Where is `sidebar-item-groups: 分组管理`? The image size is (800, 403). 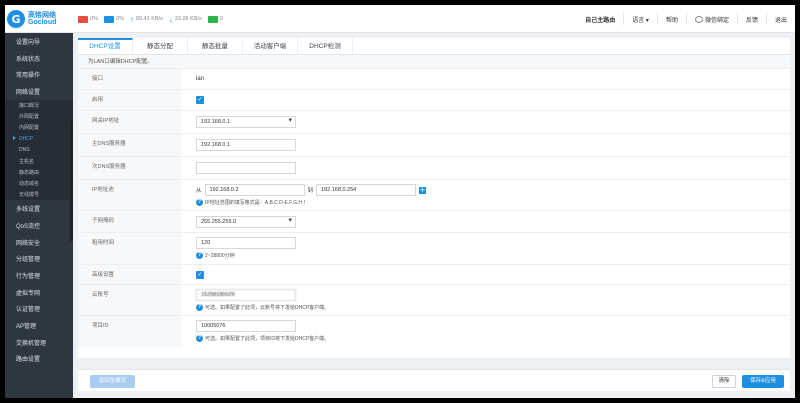 sidebar-item-groups: 分组管理 is located at coordinates (39, 259).